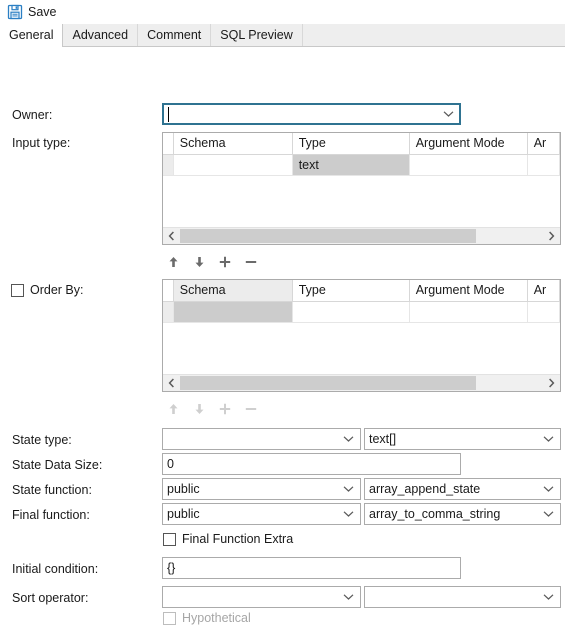  Describe the element at coordinates (383, 439) in the screenshot. I see `state-type-type-value: text[]` at that location.